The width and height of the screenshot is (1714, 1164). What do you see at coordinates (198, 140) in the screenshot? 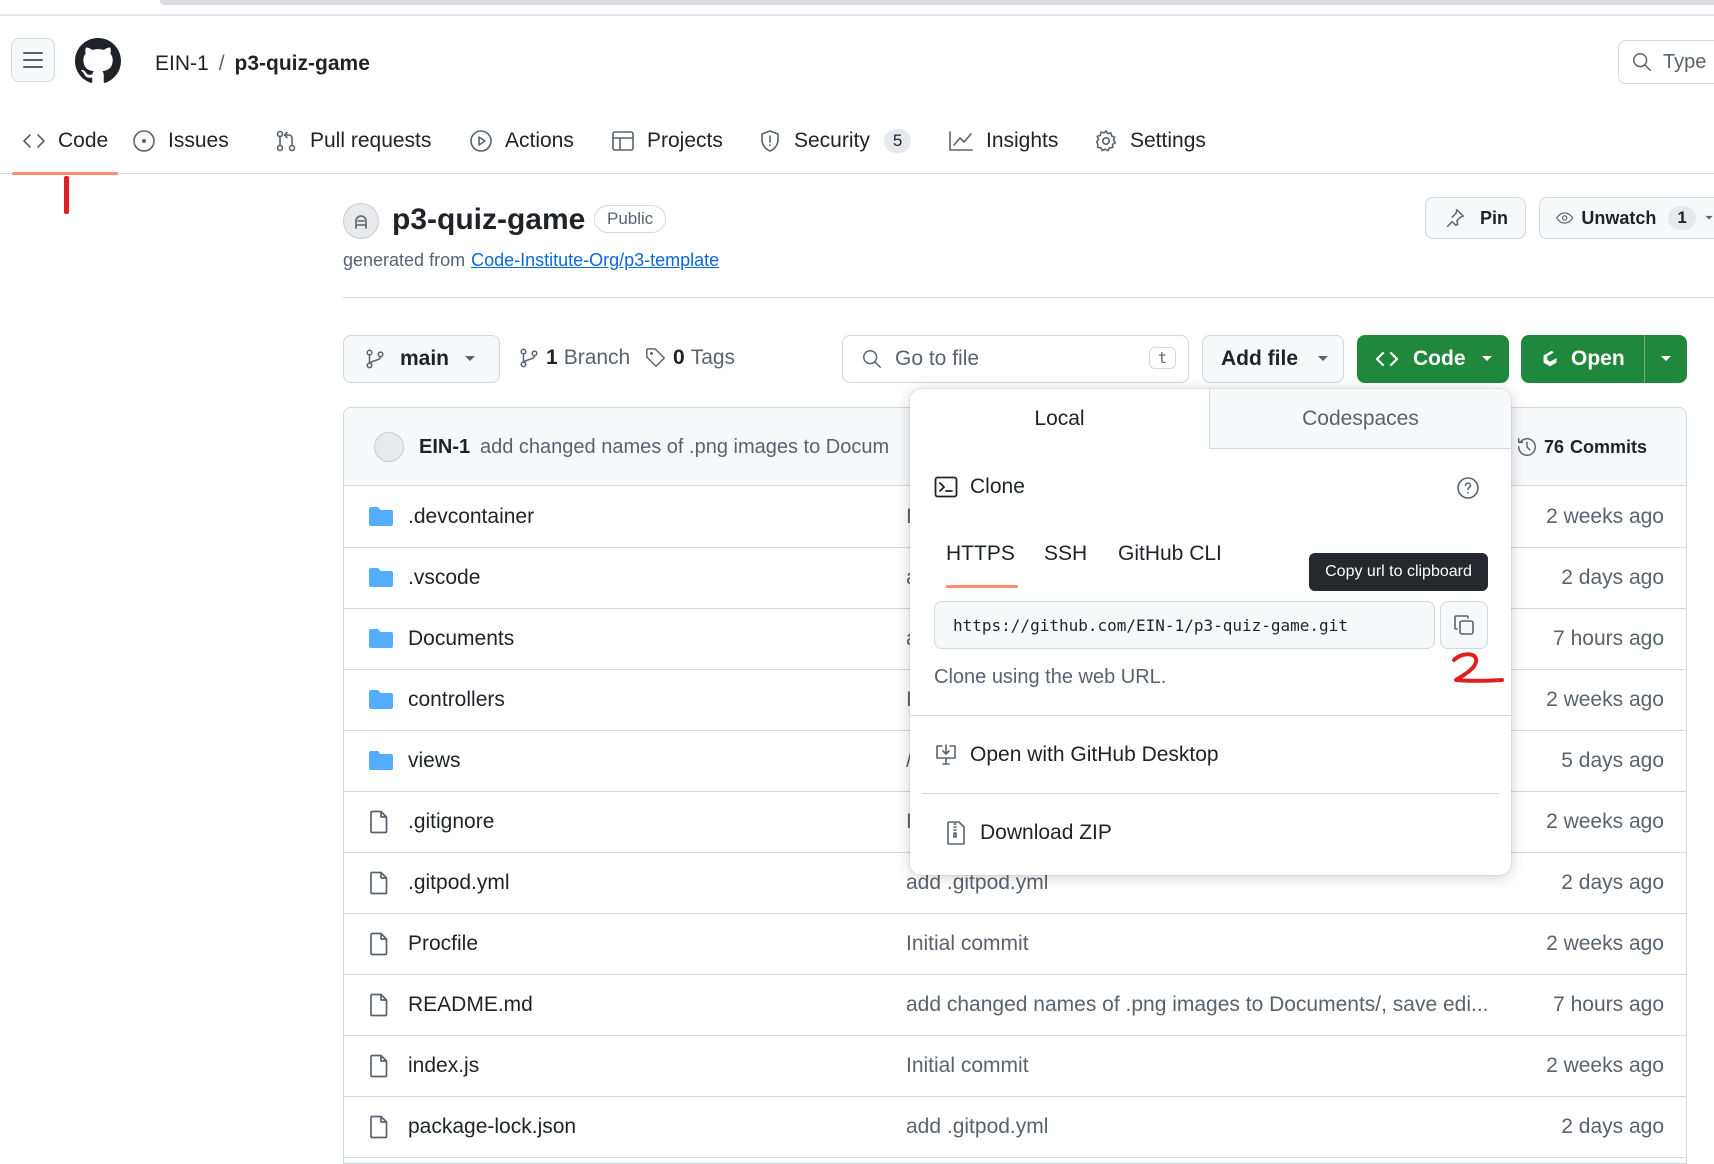
I see `tab-label: Issues` at bounding box center [198, 140].